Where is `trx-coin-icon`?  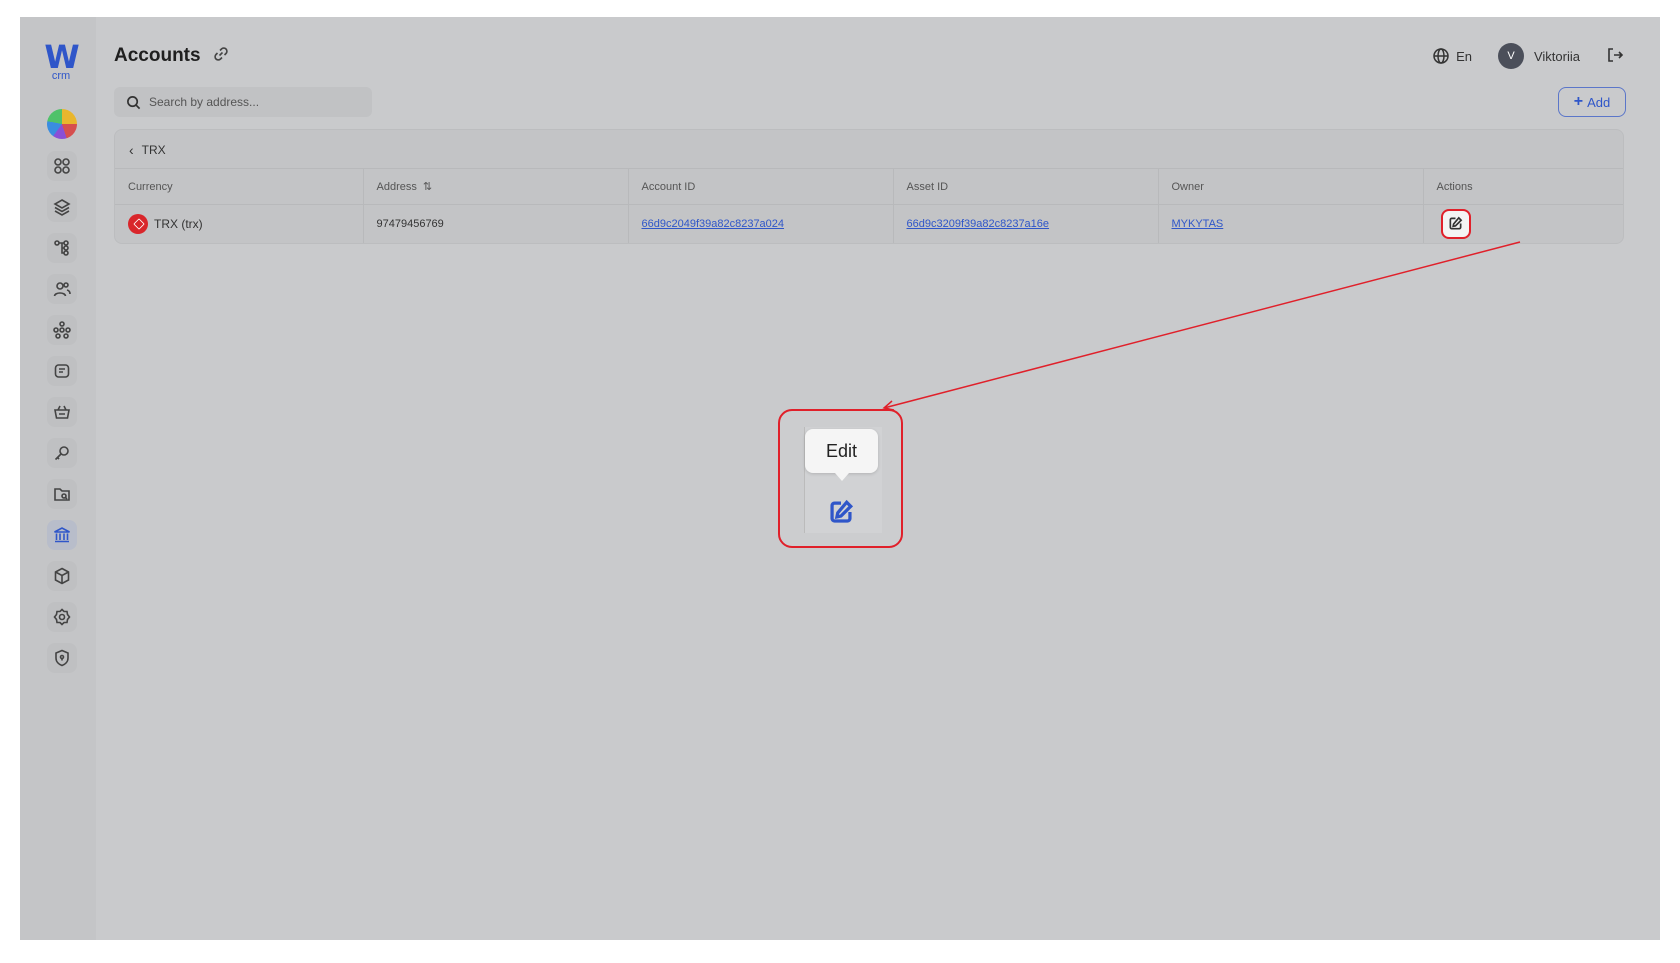
trx-coin-icon is located at coordinates (138, 223).